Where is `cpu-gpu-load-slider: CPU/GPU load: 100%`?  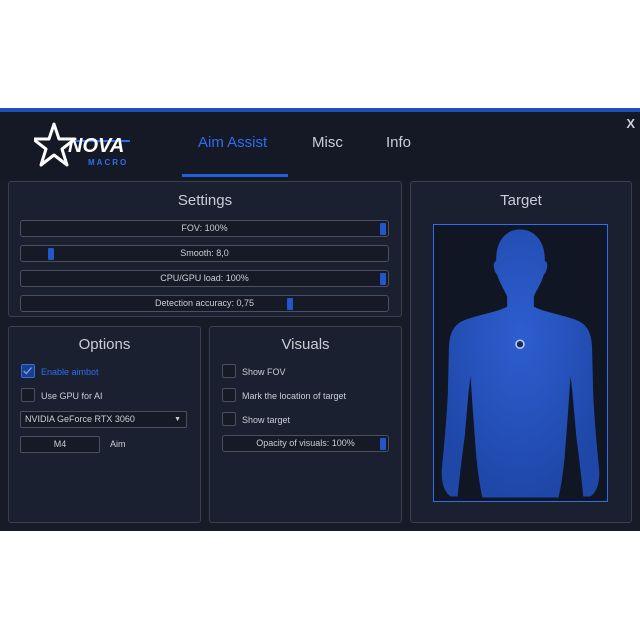 cpu-gpu-load-slider: CPU/GPU load: 100% is located at coordinates (204, 278).